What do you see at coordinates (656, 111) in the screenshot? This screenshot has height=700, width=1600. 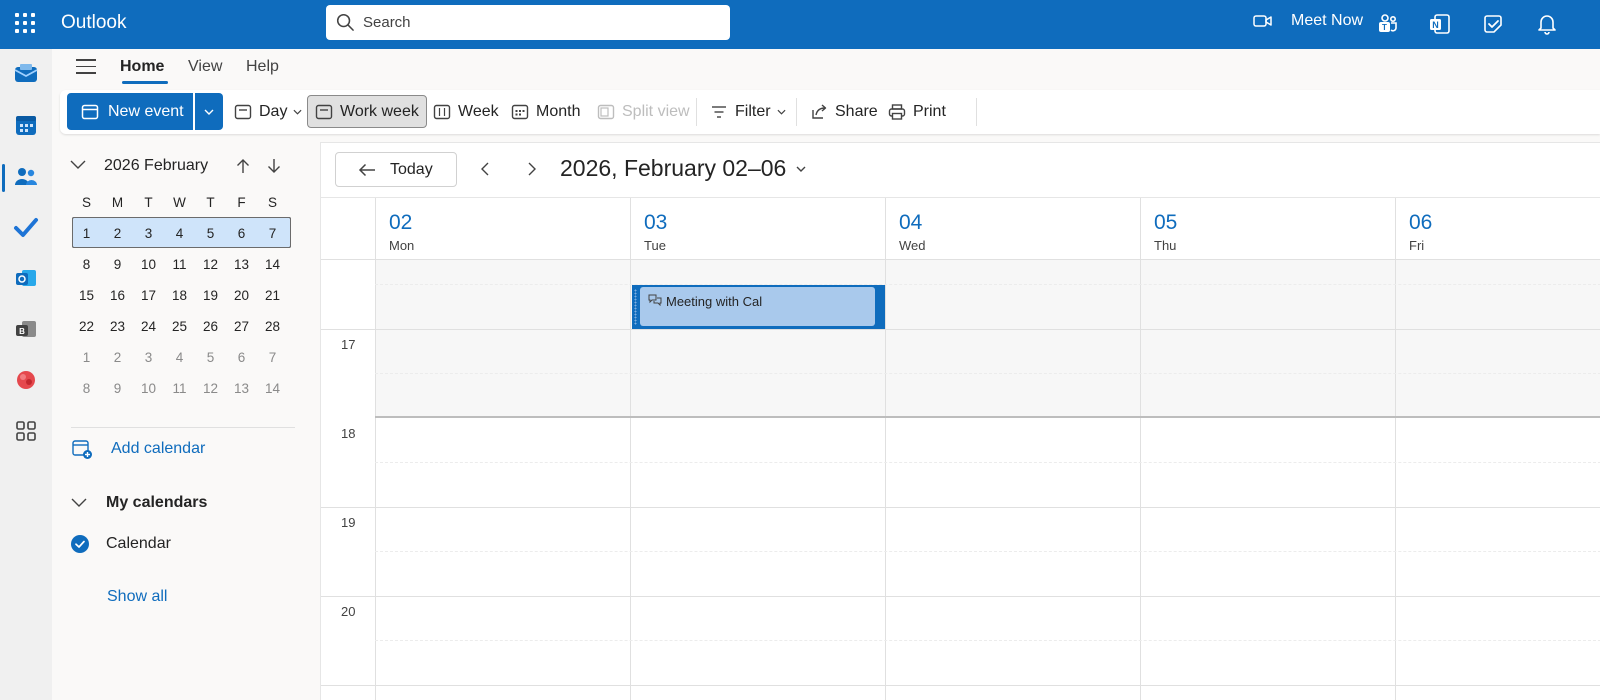 I see `split-view-label: Split view` at bounding box center [656, 111].